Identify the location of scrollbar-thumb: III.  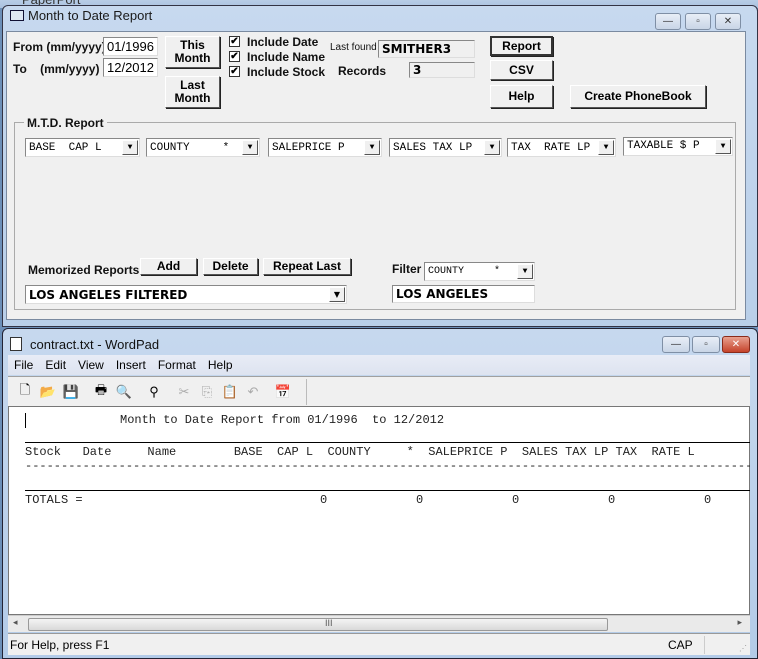
(318, 624).